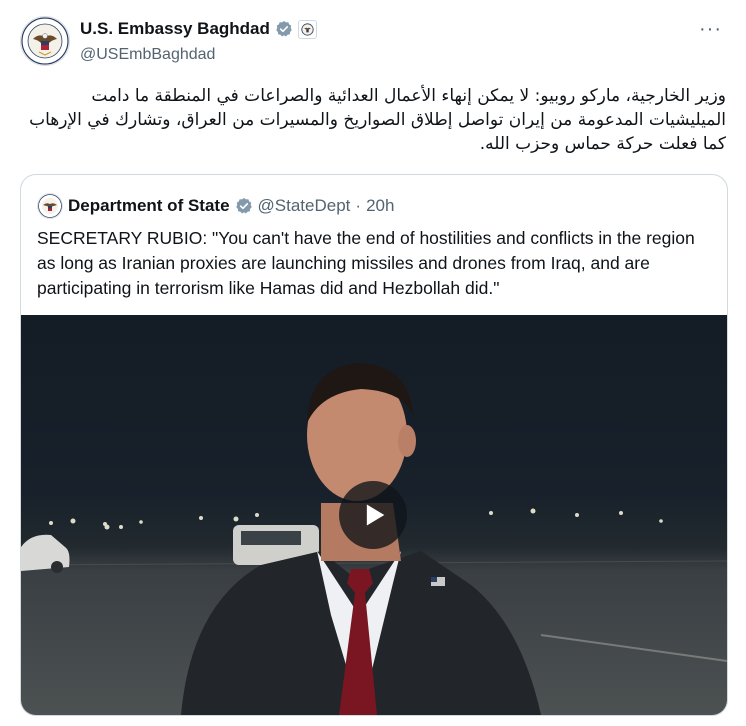 The image size is (746, 726). What do you see at coordinates (147, 55) in the screenshot?
I see `author-handle: @USEmbBaghdad` at bounding box center [147, 55].